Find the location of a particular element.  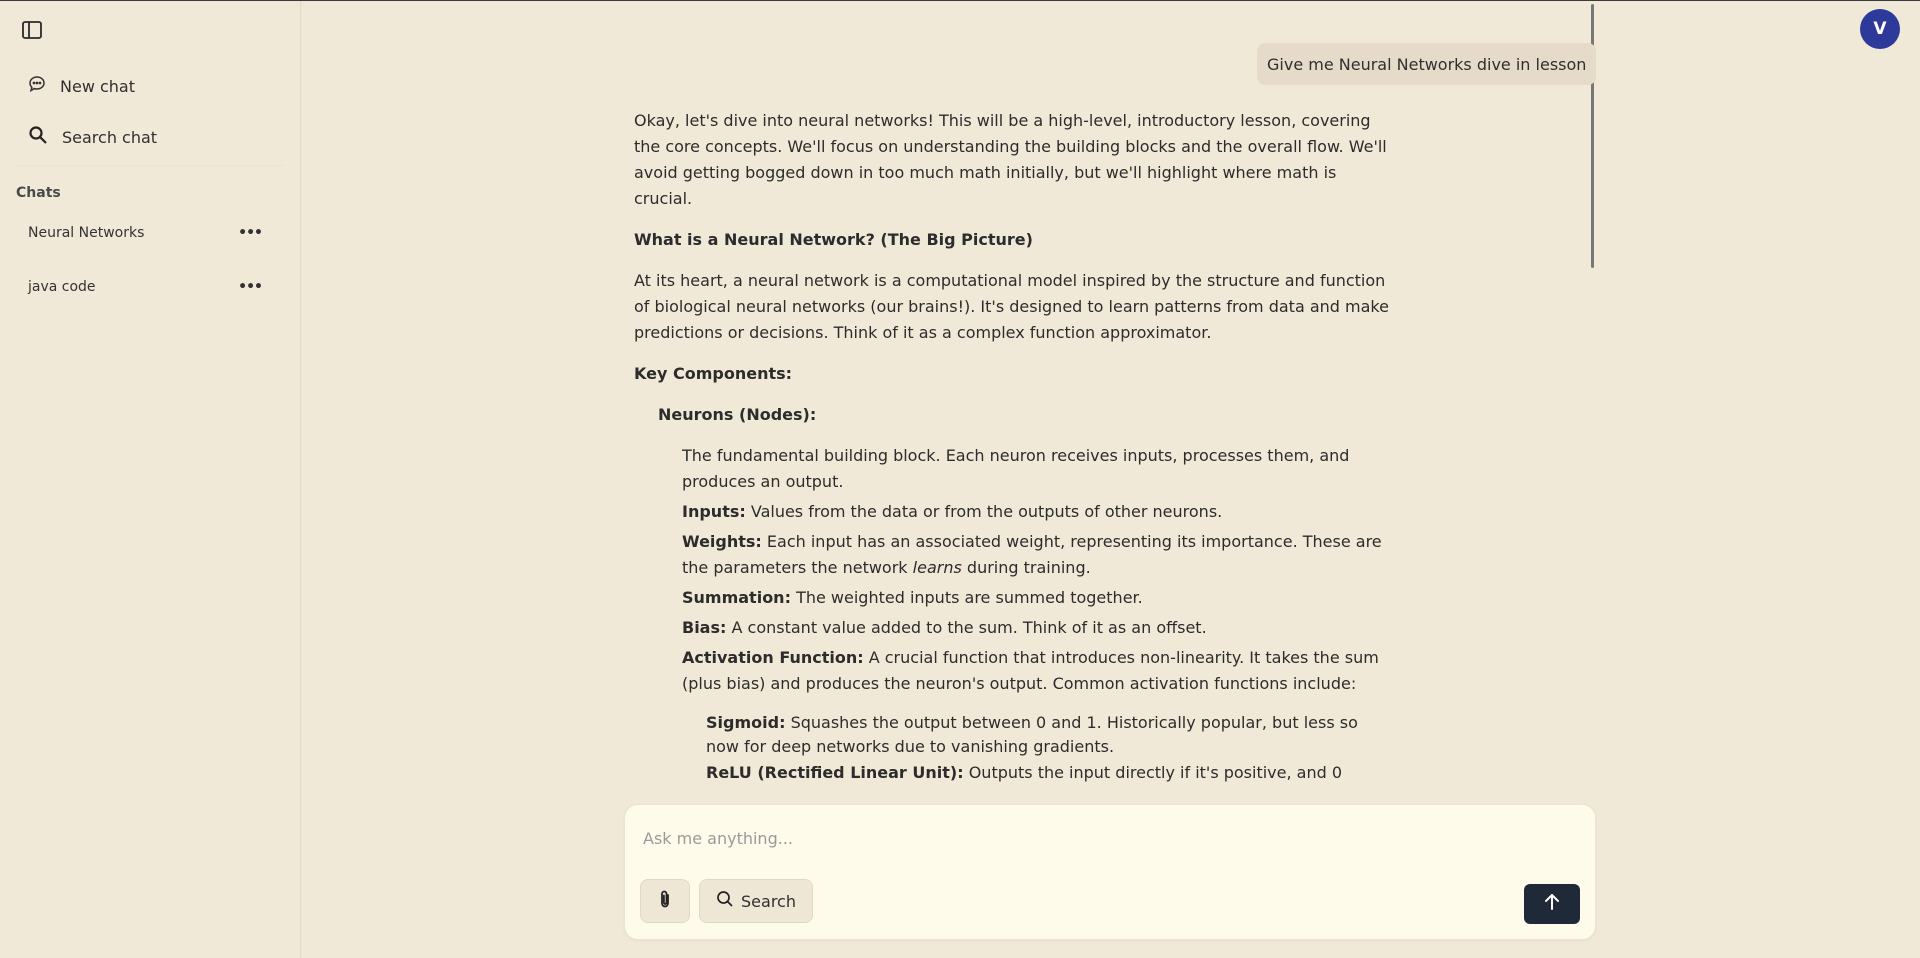

user-avatar: V is located at coordinates (1880, 29).